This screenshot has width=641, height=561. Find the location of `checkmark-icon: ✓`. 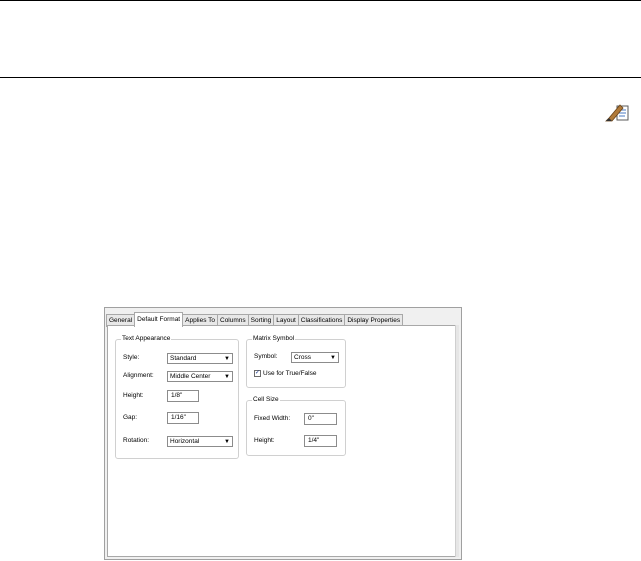

checkmark-icon: ✓ is located at coordinates (258, 373).